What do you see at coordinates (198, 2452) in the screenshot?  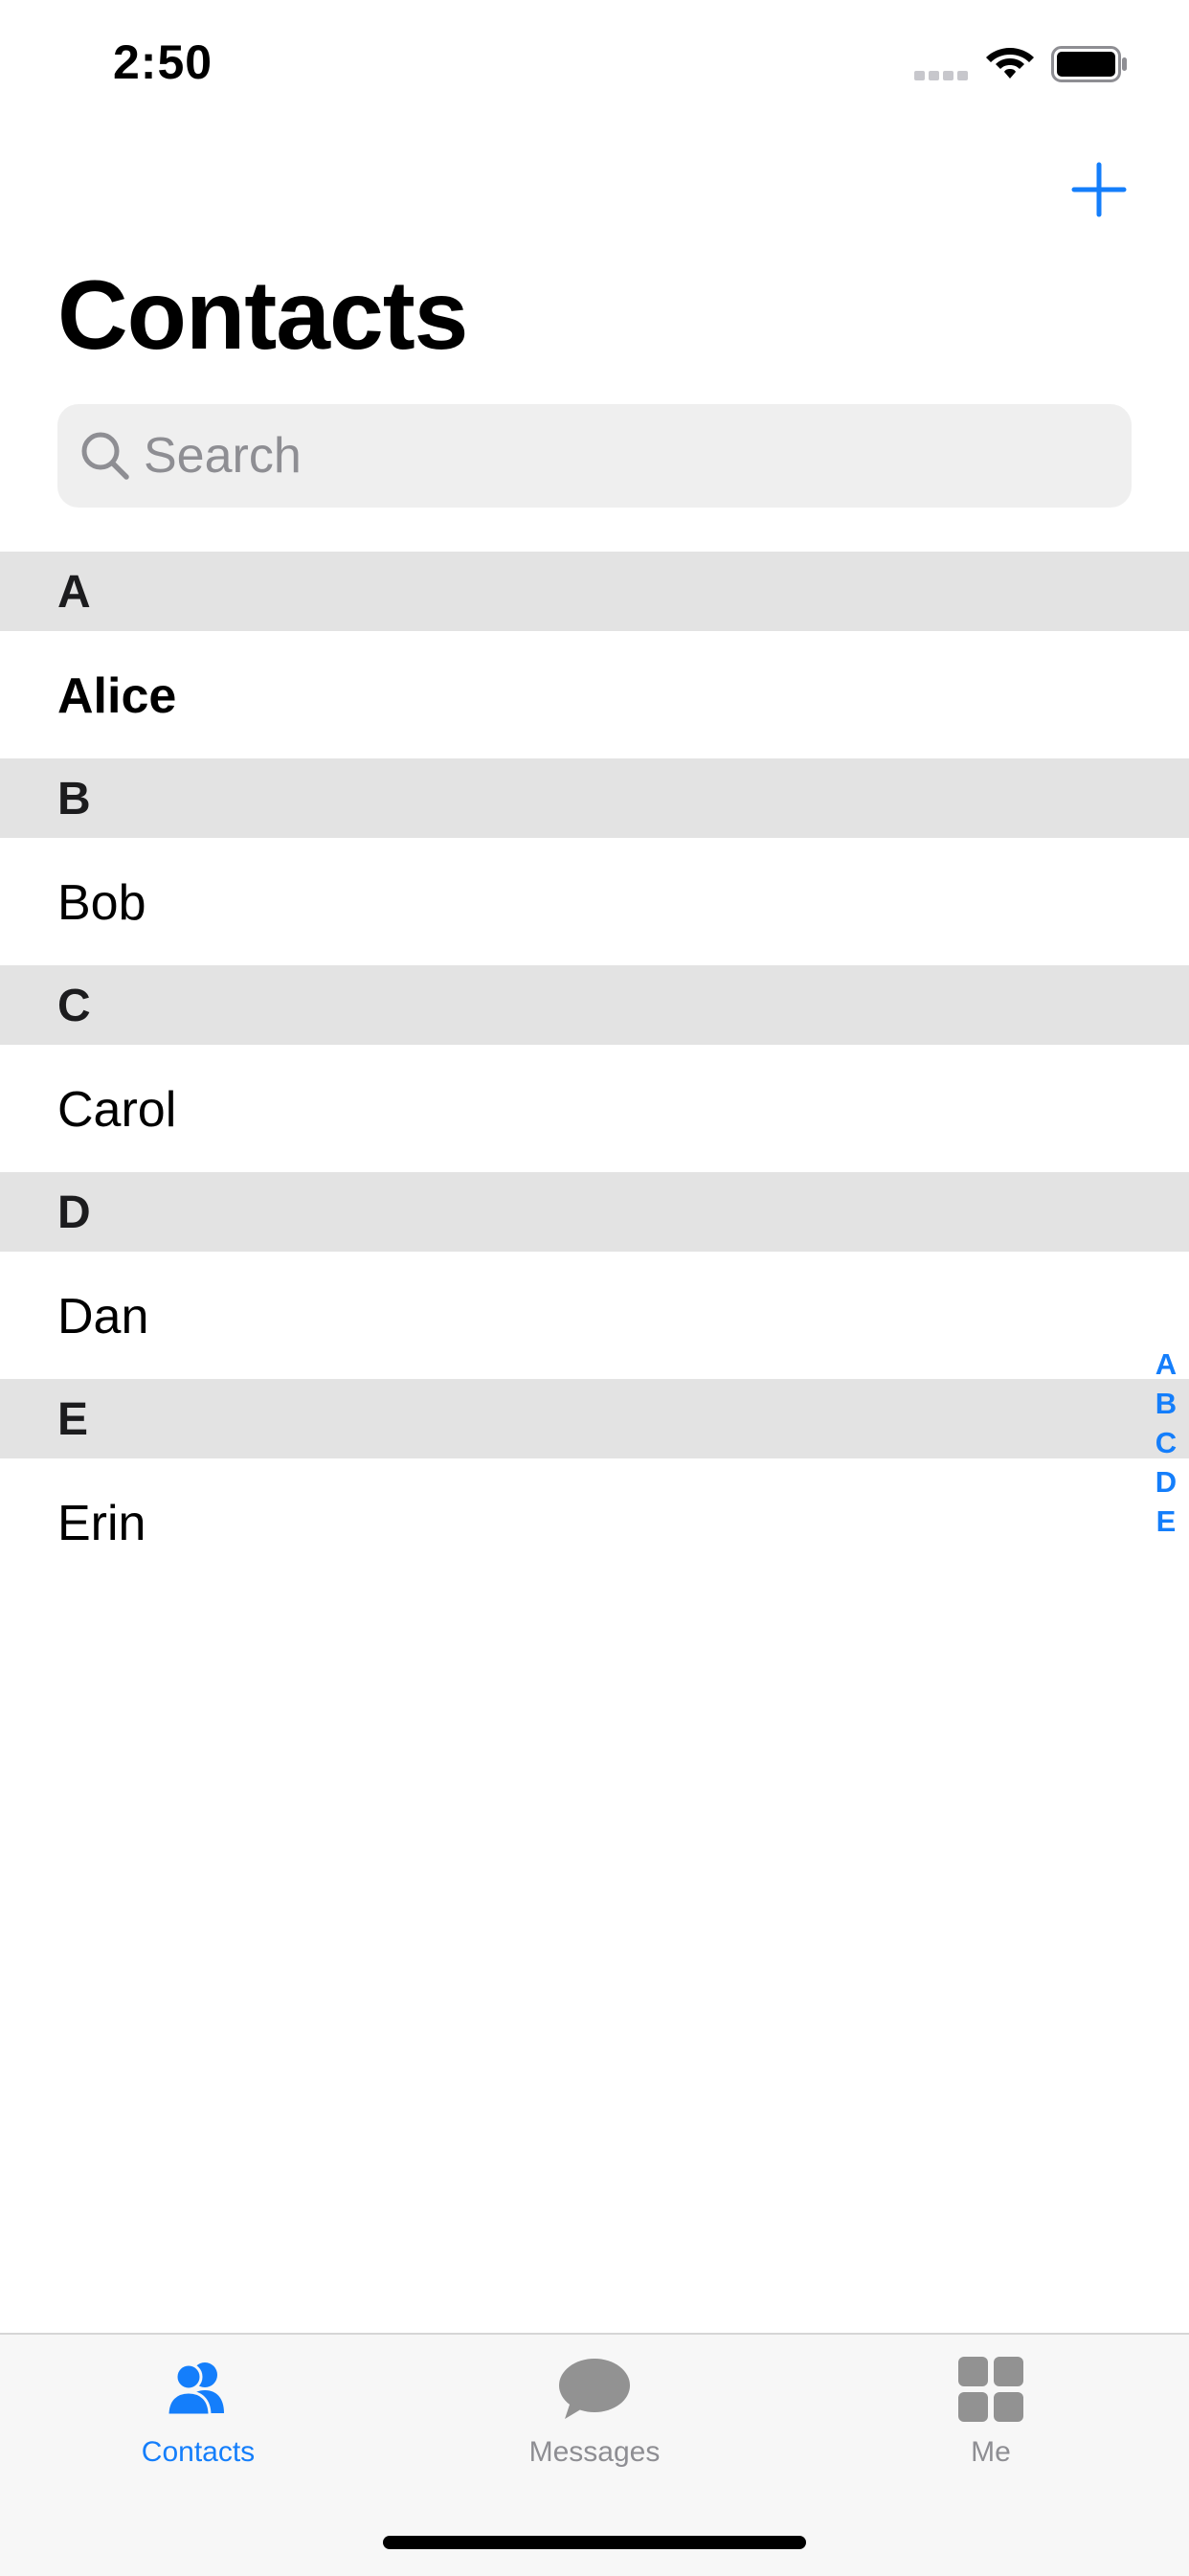 I see `tab-label: Contacts` at bounding box center [198, 2452].